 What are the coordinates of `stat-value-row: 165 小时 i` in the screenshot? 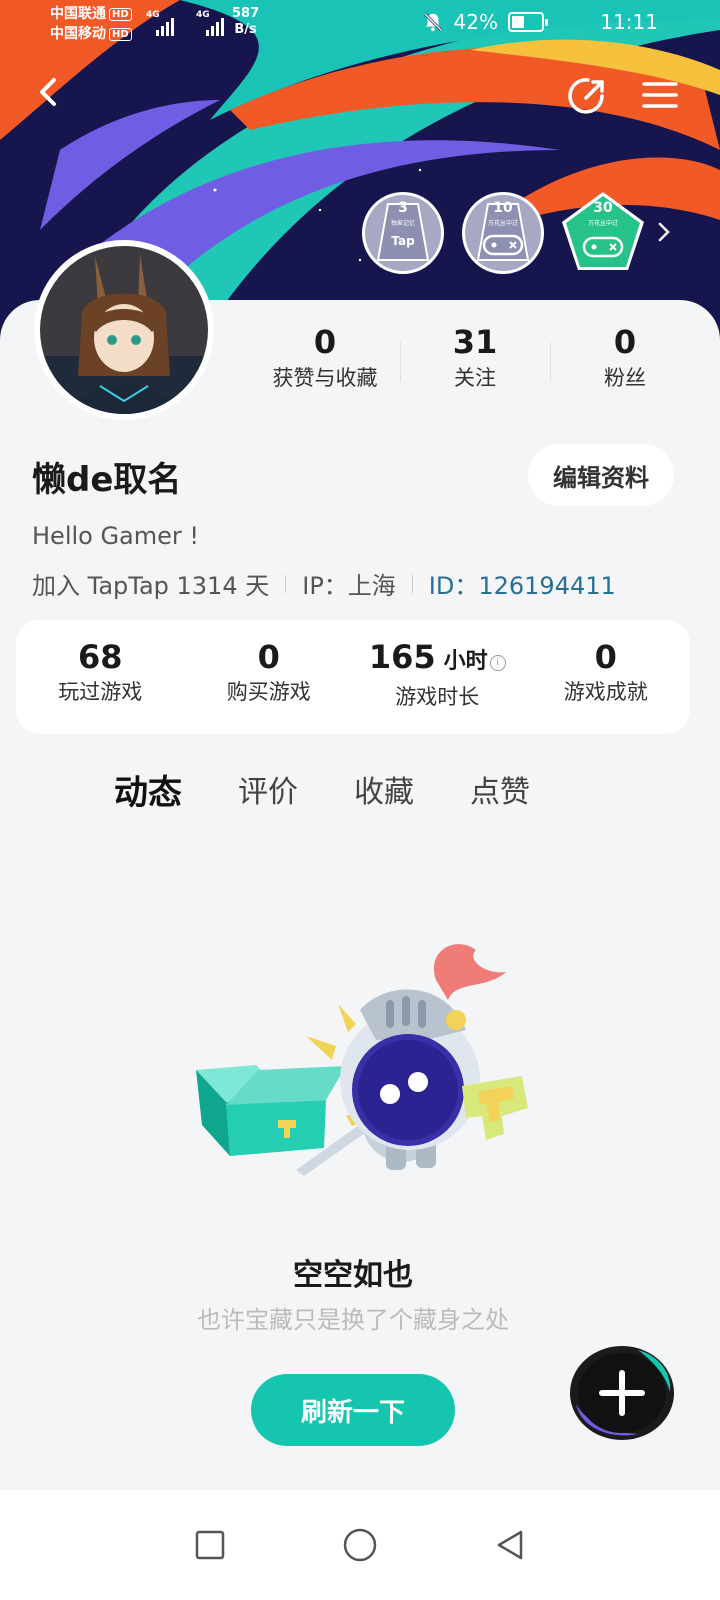 It's located at (437, 659).